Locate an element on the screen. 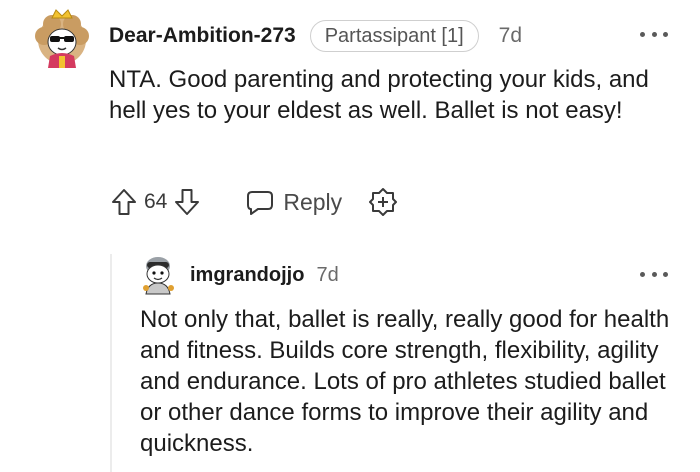  reply-button: Reply is located at coordinates (293, 202).